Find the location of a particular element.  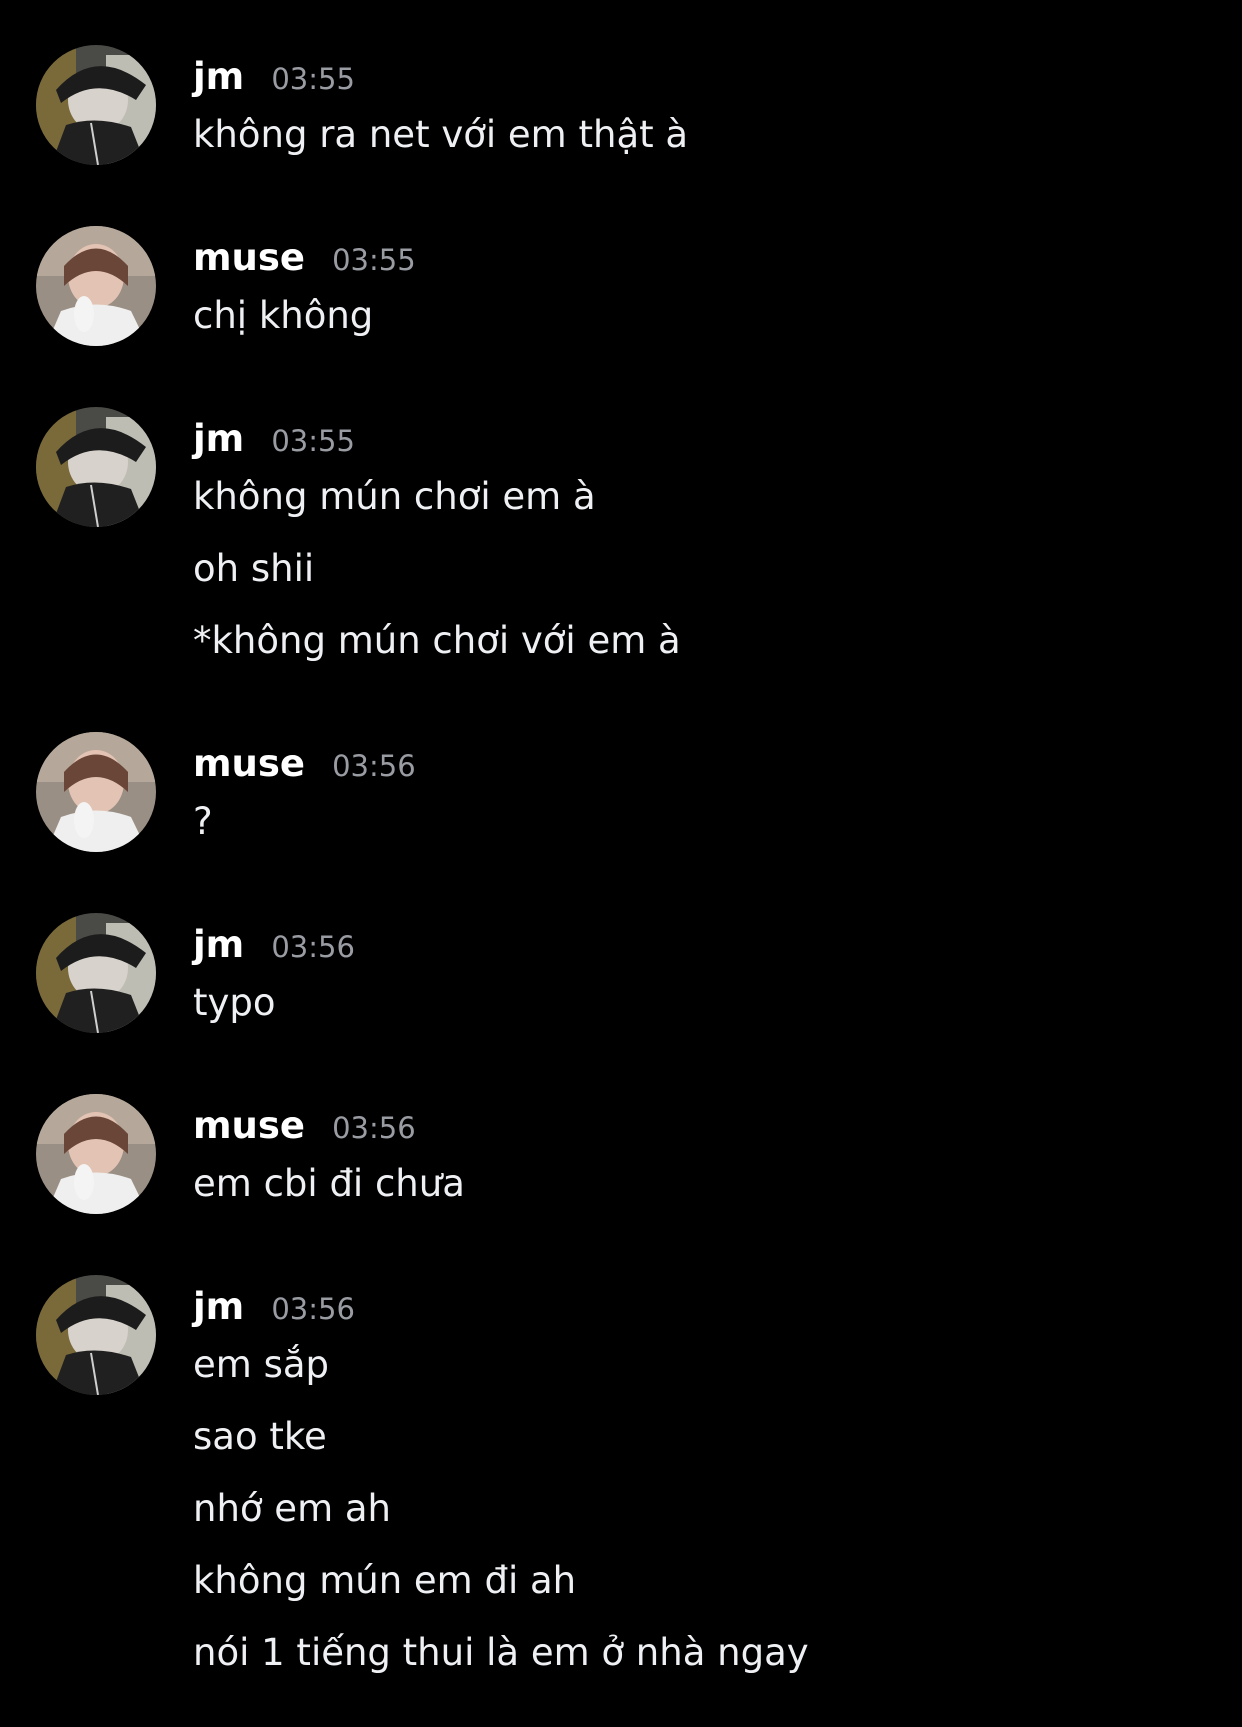

message-text: không mún em đi ah is located at coordinates (385, 1580).